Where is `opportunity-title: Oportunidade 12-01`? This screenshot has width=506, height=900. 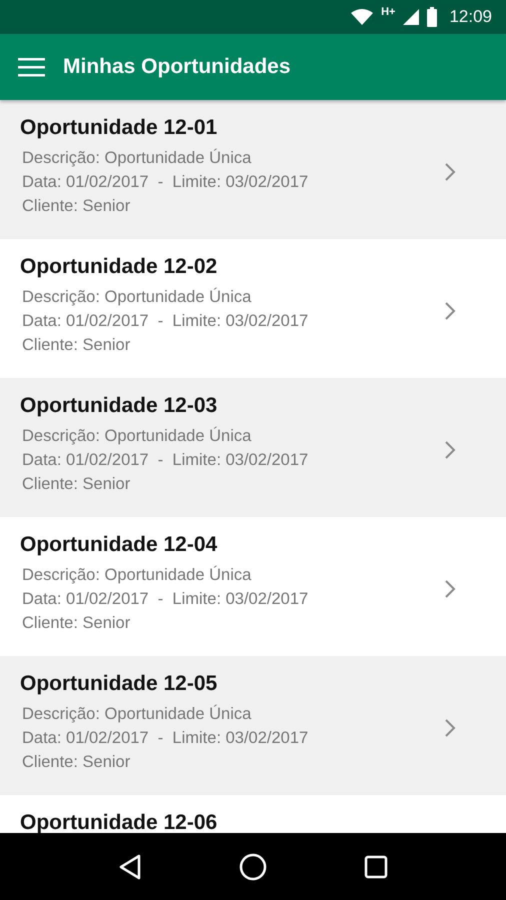 opportunity-title: Oportunidade 12-01 is located at coordinates (119, 128).